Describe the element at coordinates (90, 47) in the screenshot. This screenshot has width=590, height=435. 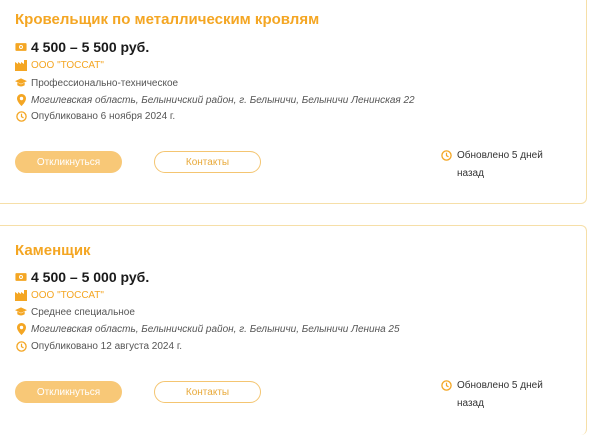
I see `salary-value: 4 500 – 5 500 руб.` at that location.